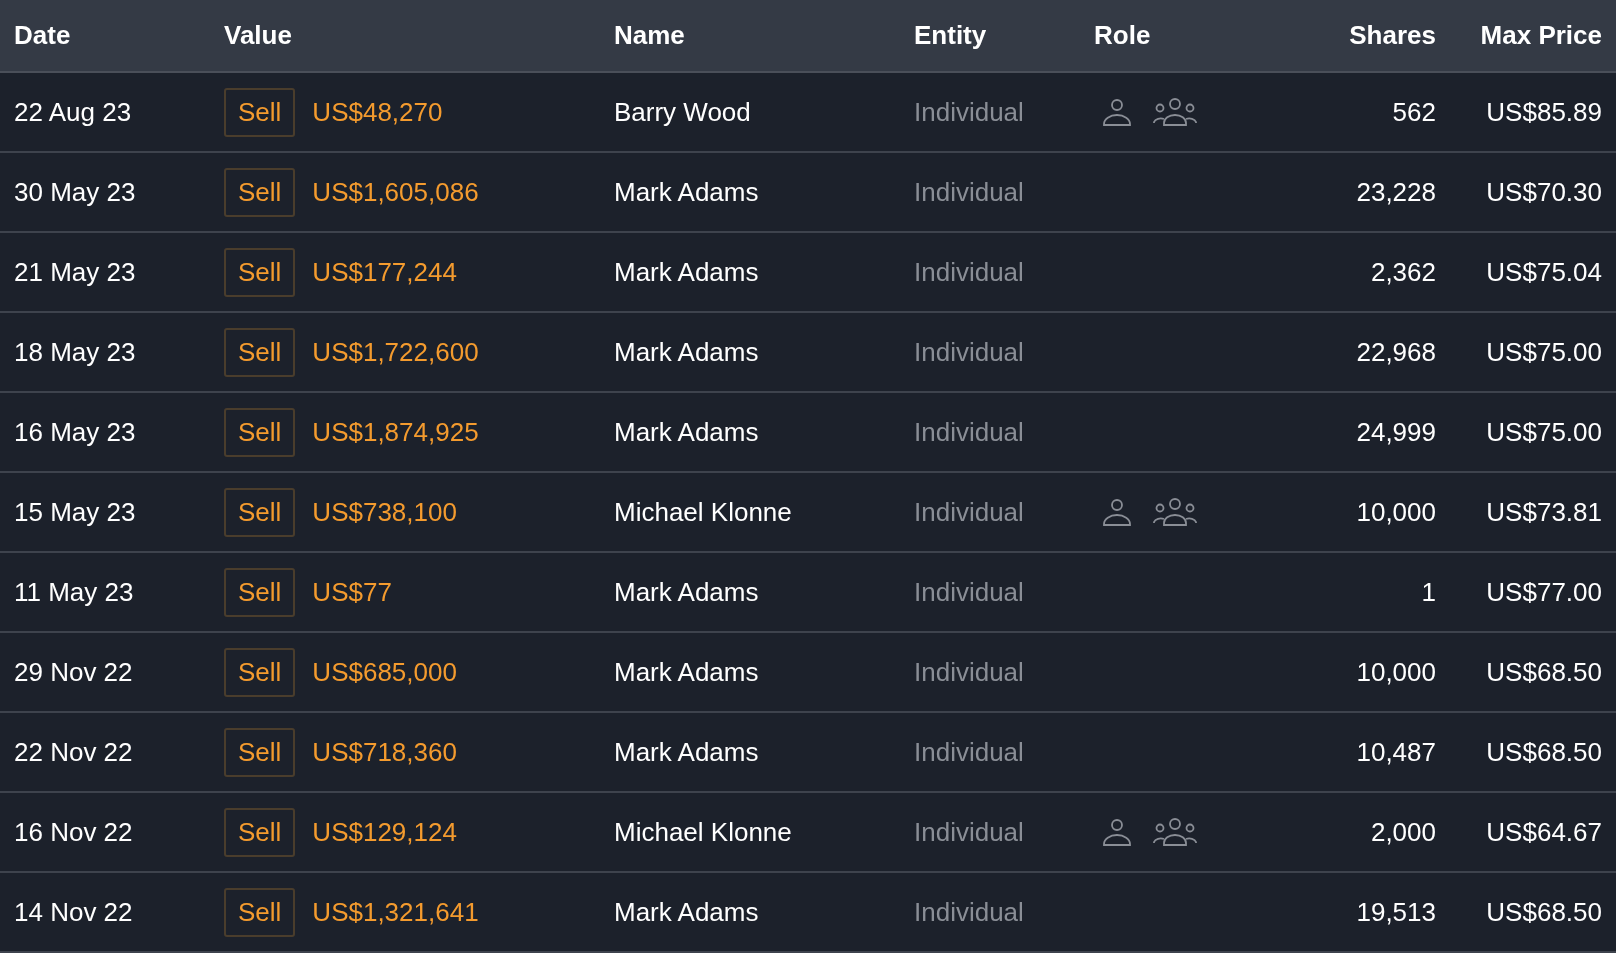  What do you see at coordinates (75, 192) in the screenshot?
I see `date-cell-text: 30 May 23` at bounding box center [75, 192].